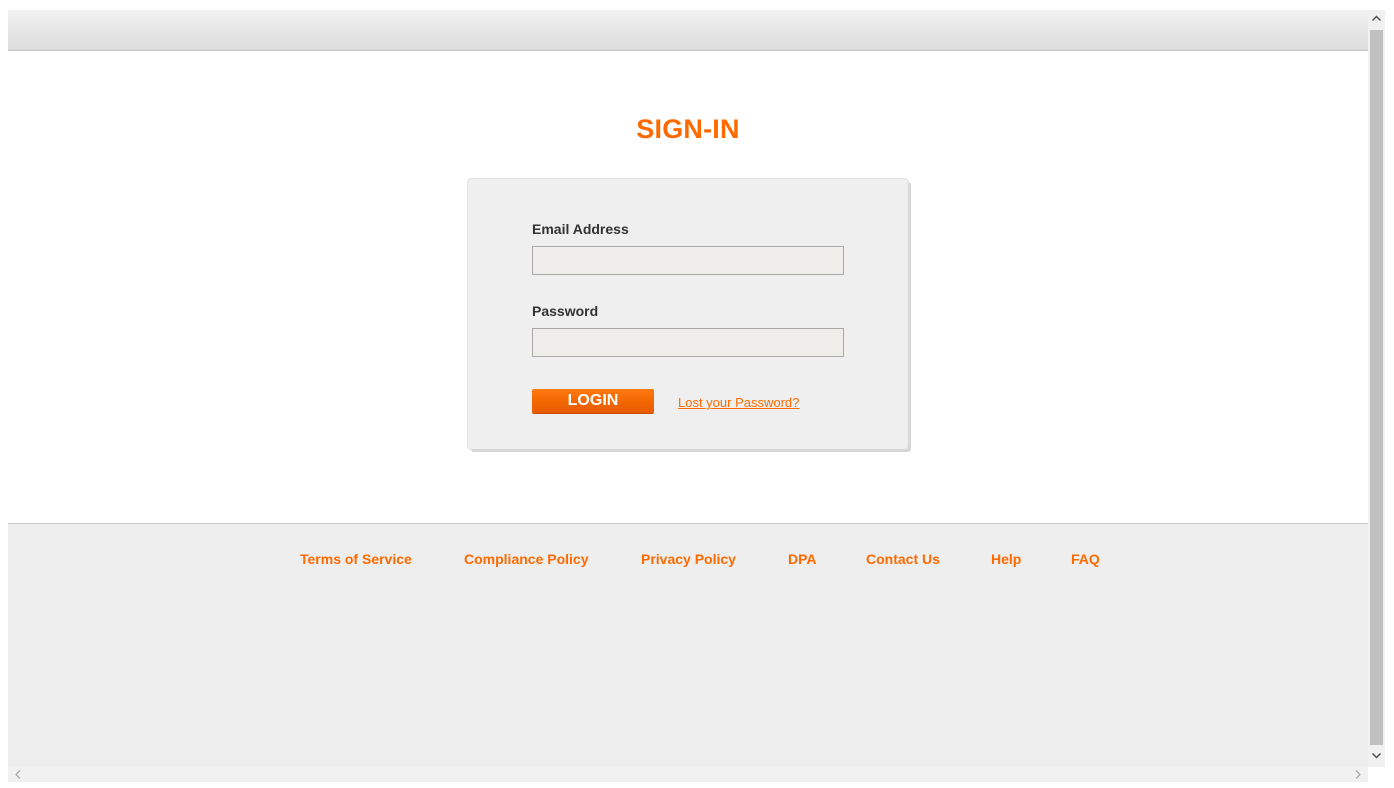 The width and height of the screenshot is (1394, 788). Describe the element at coordinates (688, 30) in the screenshot. I see `header-bar` at that location.